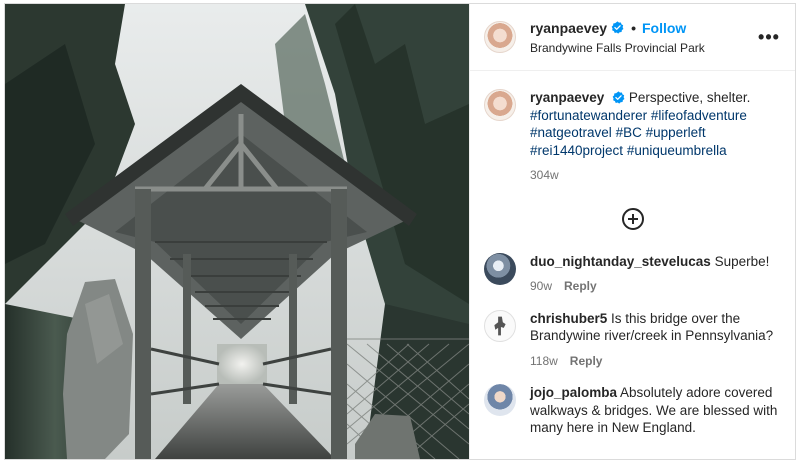 This screenshot has height=462, width=800. I want to click on comment-username: jojo_palomba, so click(573, 392).